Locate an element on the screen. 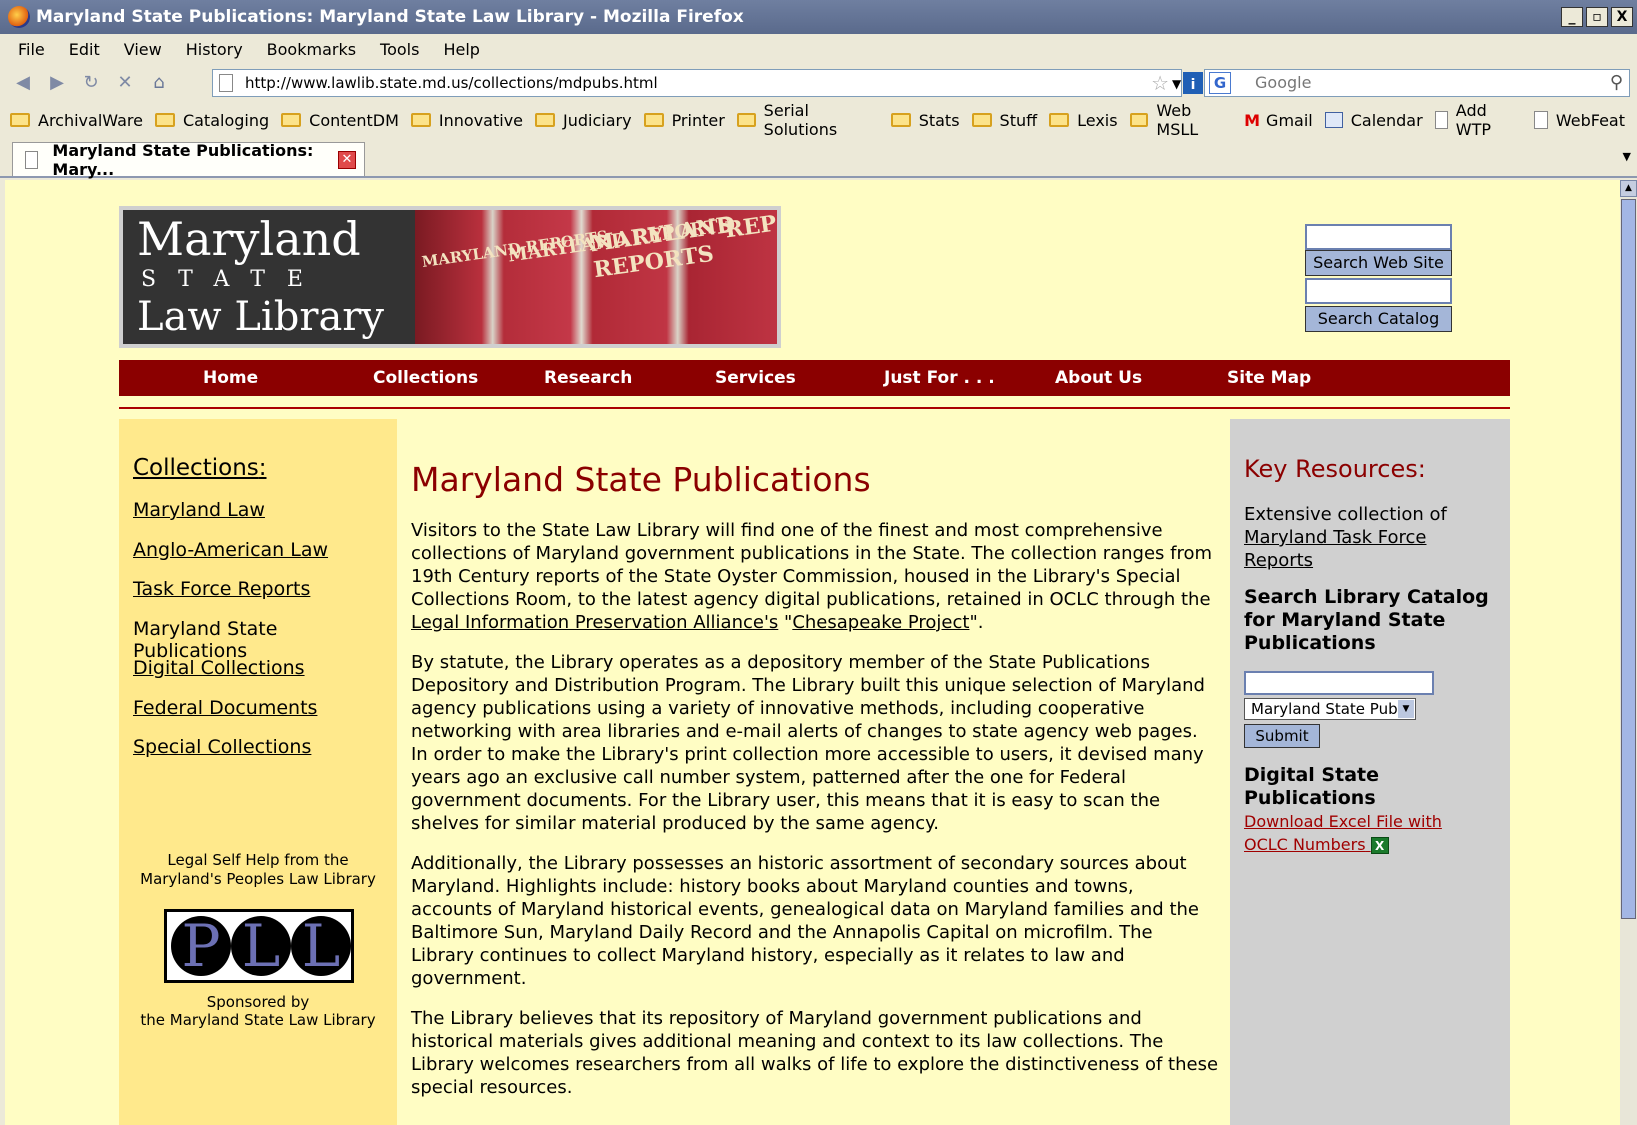 The image size is (1637, 1125). tab-active: Maryland State Publications: Mary... ✕ is located at coordinates (188, 160).